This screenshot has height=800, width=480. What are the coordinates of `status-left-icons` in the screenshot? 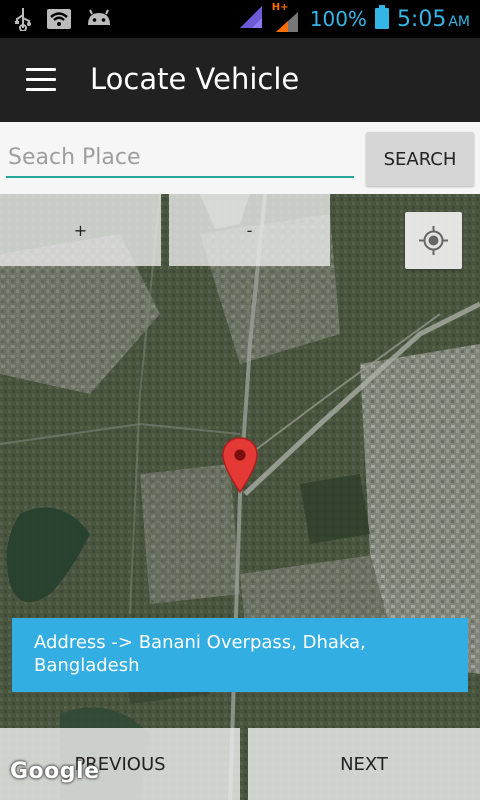 It's located at (63, 21).